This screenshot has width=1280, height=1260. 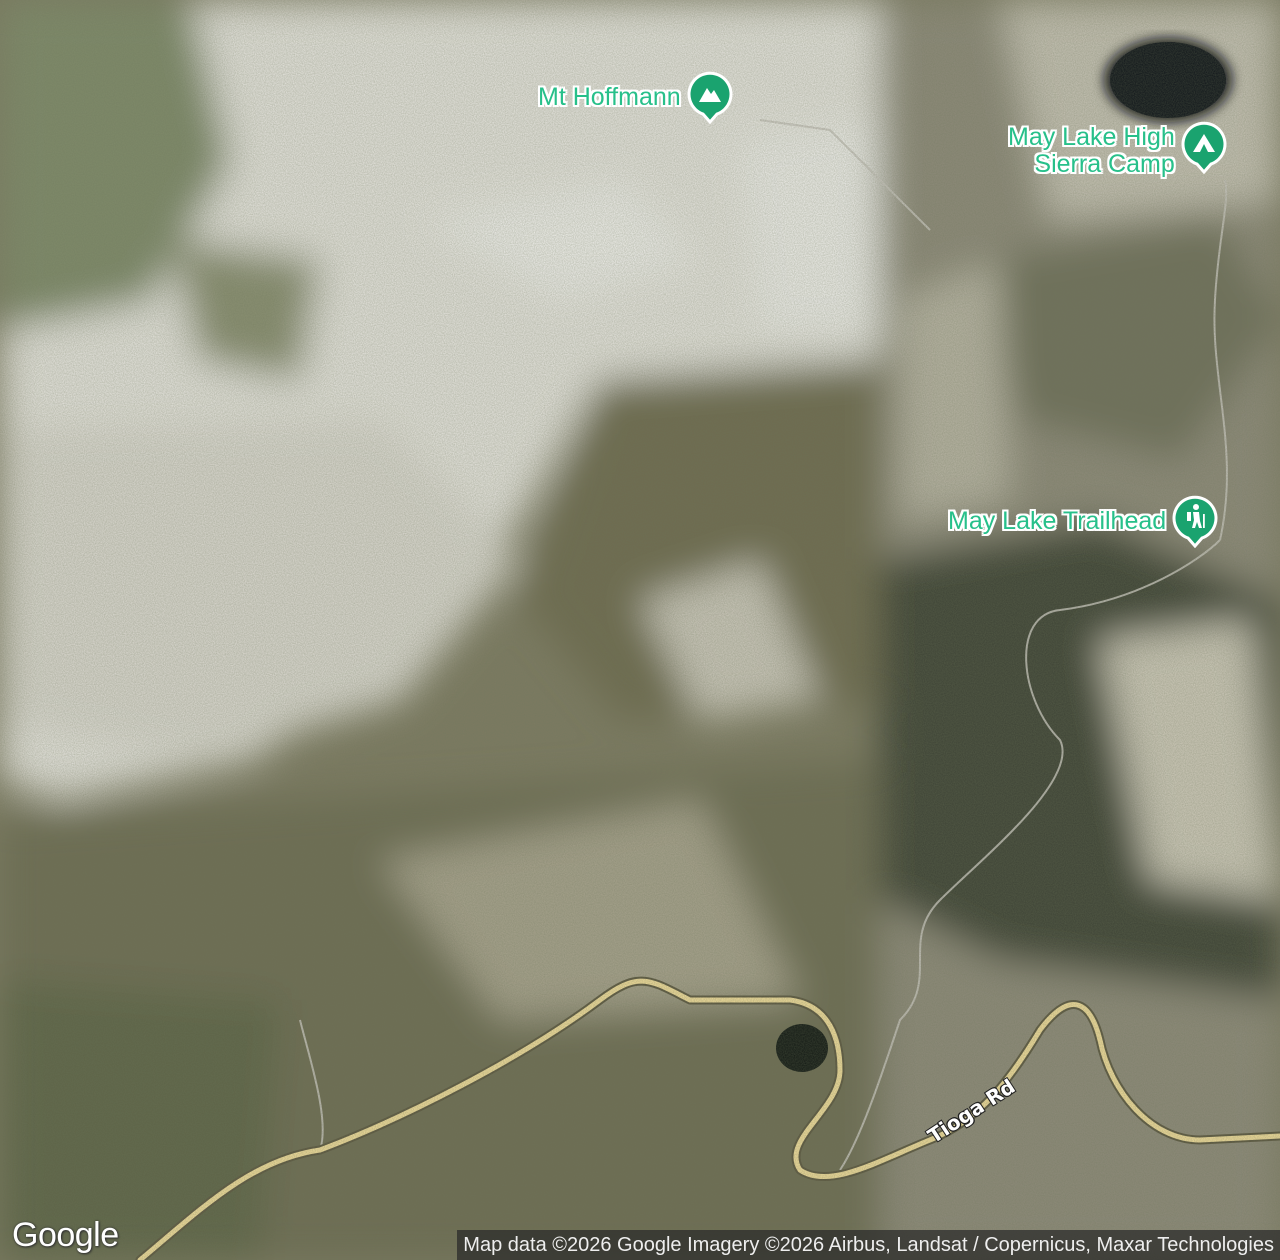 What do you see at coordinates (710, 97) in the screenshot?
I see `mountain-icon` at bounding box center [710, 97].